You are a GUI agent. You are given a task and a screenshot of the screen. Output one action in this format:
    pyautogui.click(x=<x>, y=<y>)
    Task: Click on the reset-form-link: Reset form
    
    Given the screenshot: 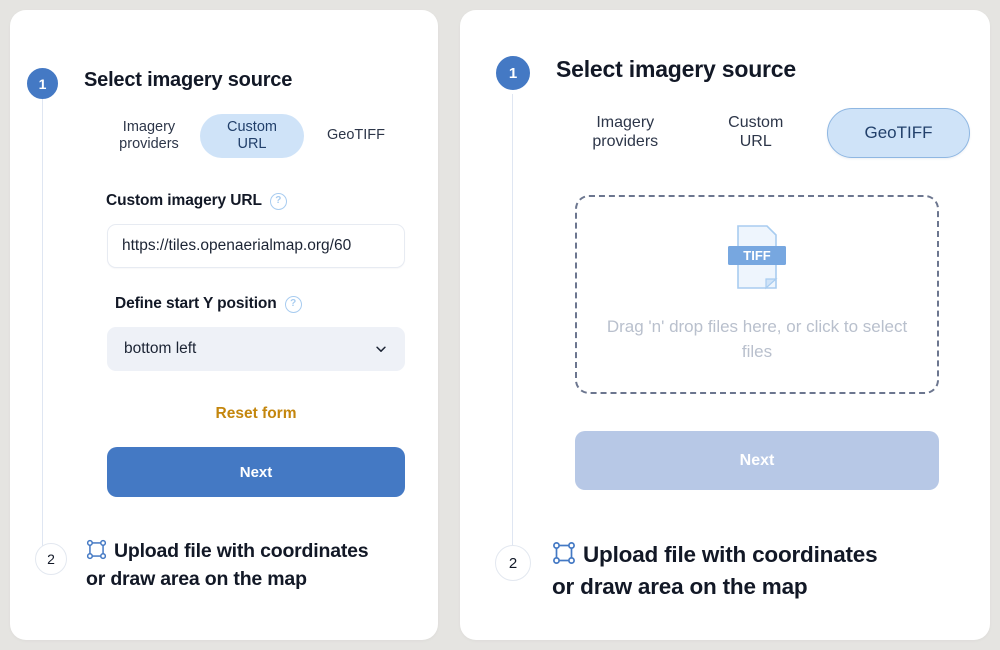 What is the action you would take?
    pyautogui.click(x=256, y=414)
    